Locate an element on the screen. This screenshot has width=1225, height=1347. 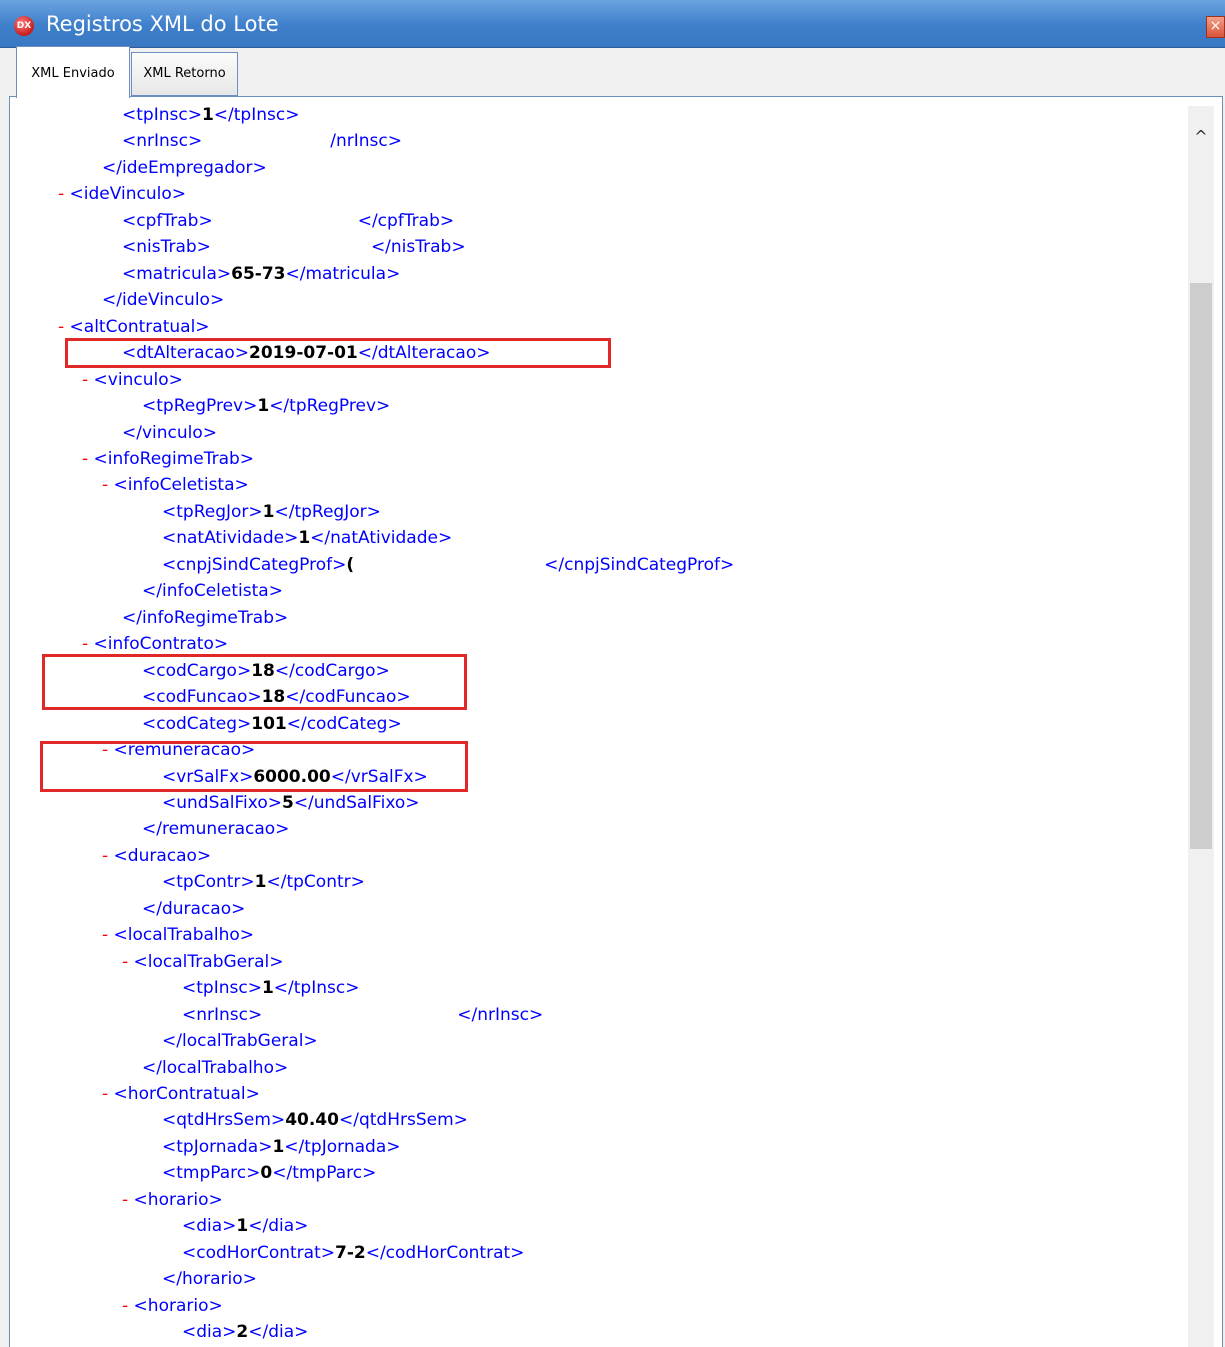
xml-open-tag: <codHorContrat> is located at coordinates (258, 1252).